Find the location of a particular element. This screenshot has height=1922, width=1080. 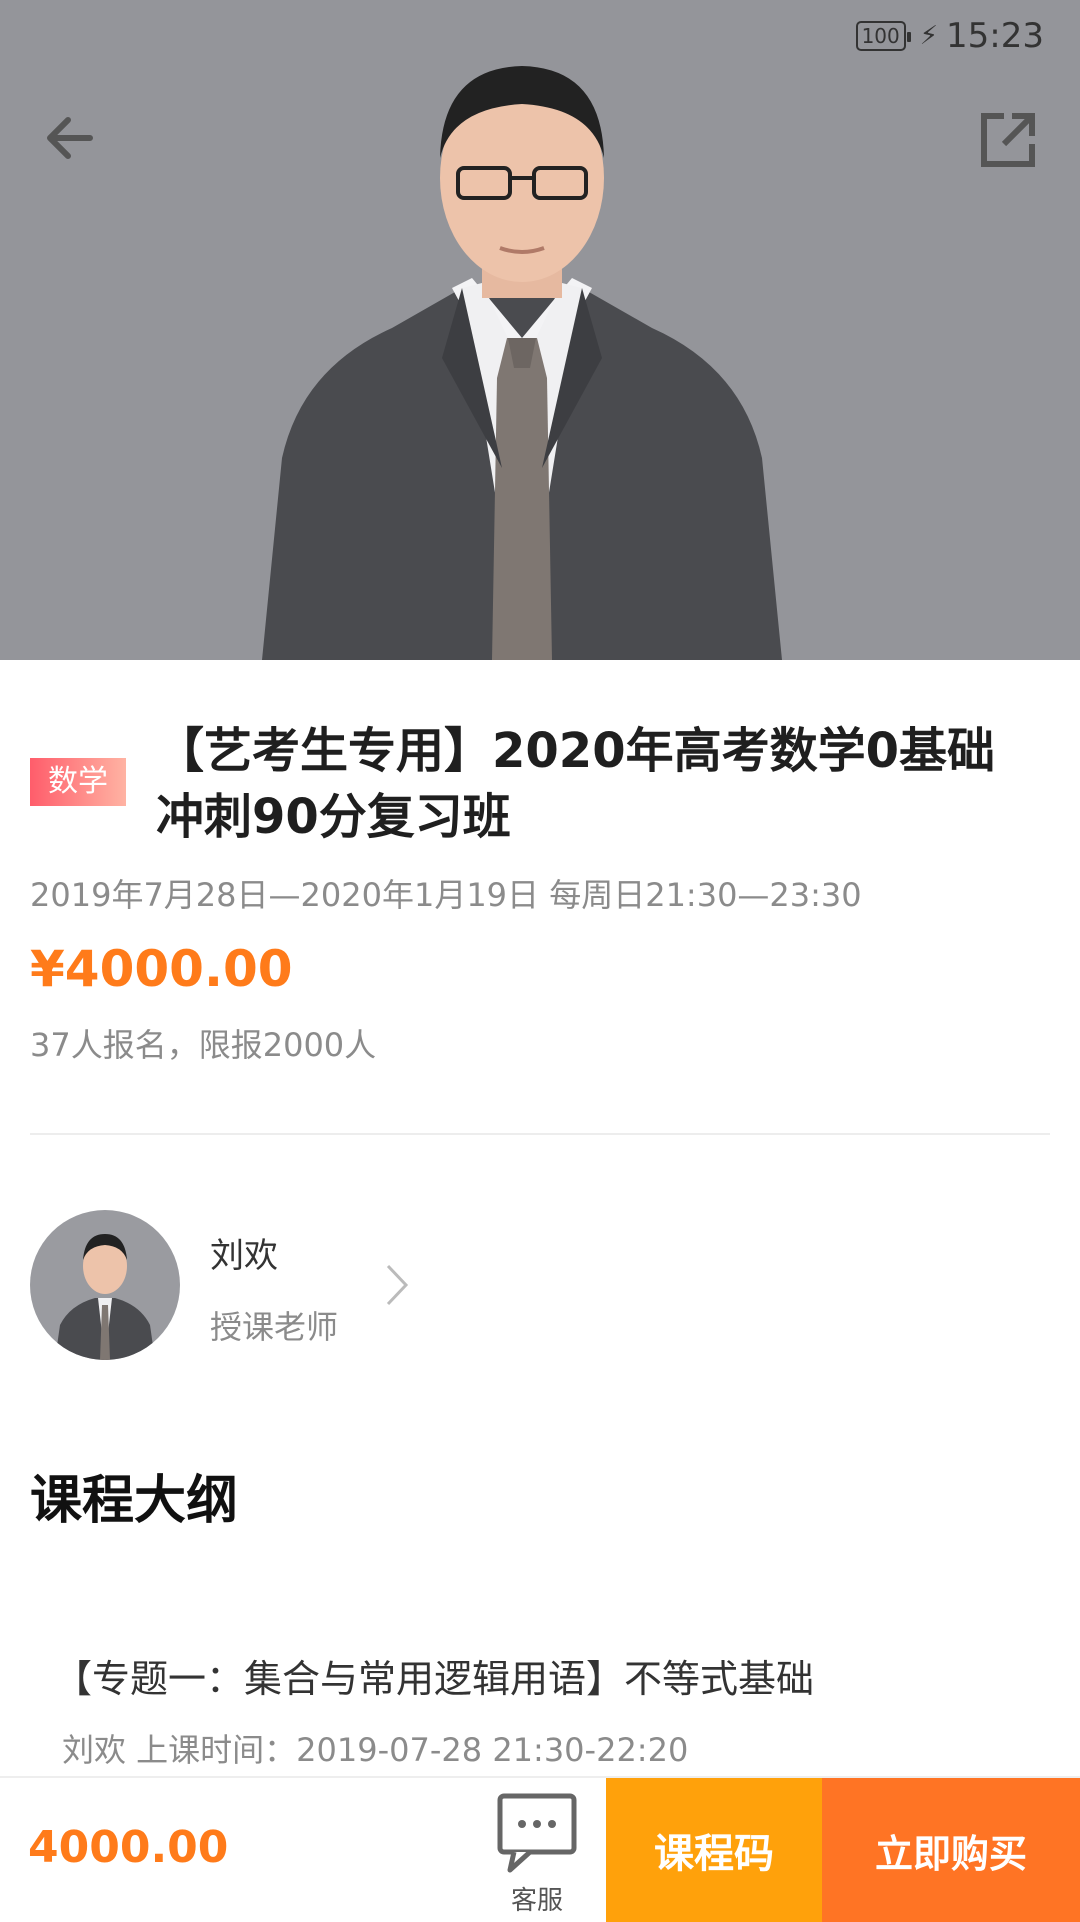

course-schedule: 2019年7月28日—2020年1月19日 每周日21:30—23:30 is located at coordinates (446, 895).